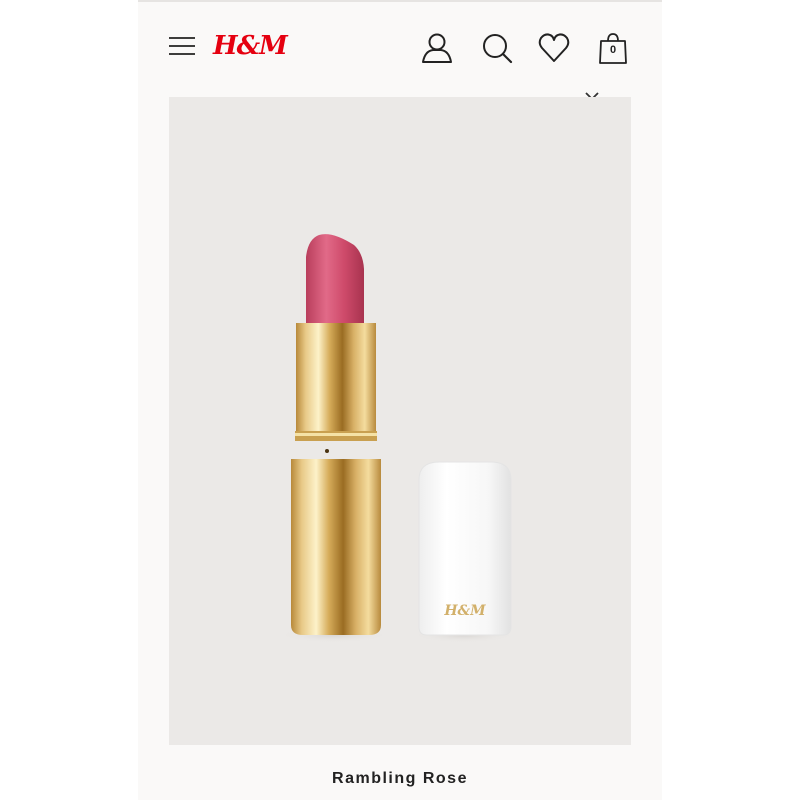 This screenshot has width=800, height=800. I want to click on cap-logo: H&M, so click(464, 611).